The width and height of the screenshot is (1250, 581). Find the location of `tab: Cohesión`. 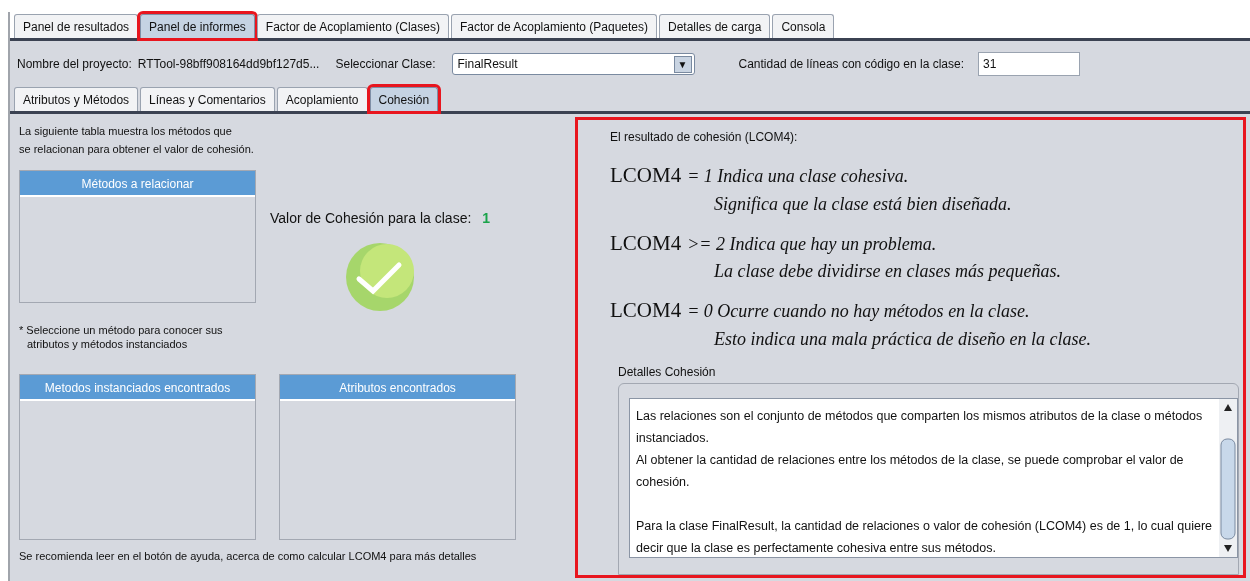

tab: Cohesión is located at coordinates (404, 99).